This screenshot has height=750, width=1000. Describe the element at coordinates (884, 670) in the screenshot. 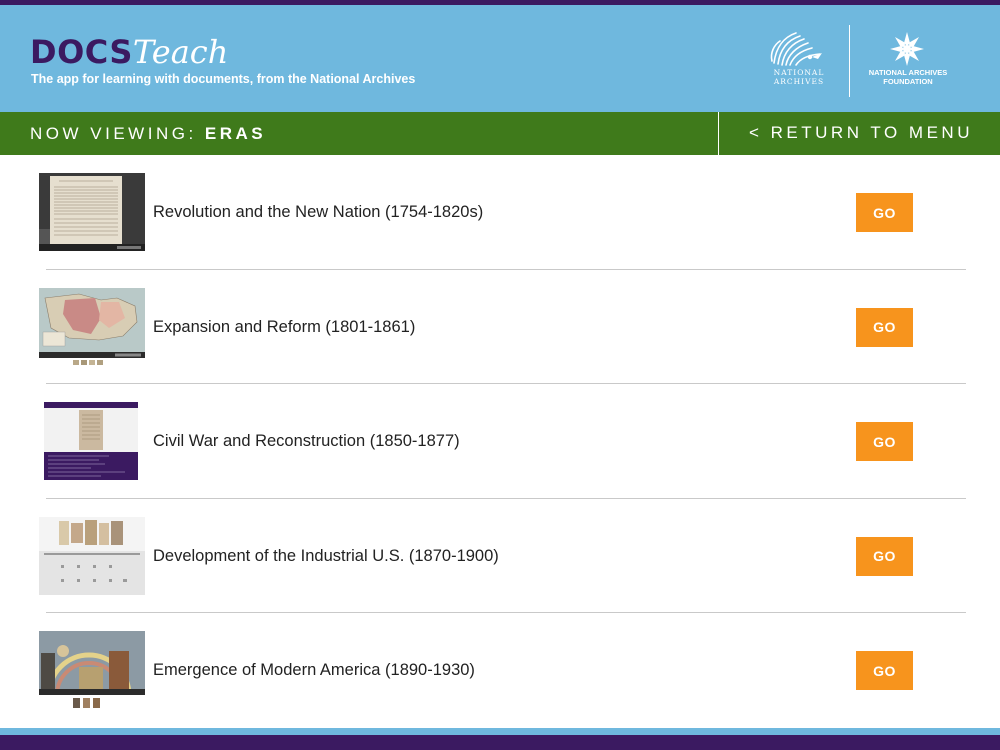

I see `go-button-modern-america: GO` at that location.